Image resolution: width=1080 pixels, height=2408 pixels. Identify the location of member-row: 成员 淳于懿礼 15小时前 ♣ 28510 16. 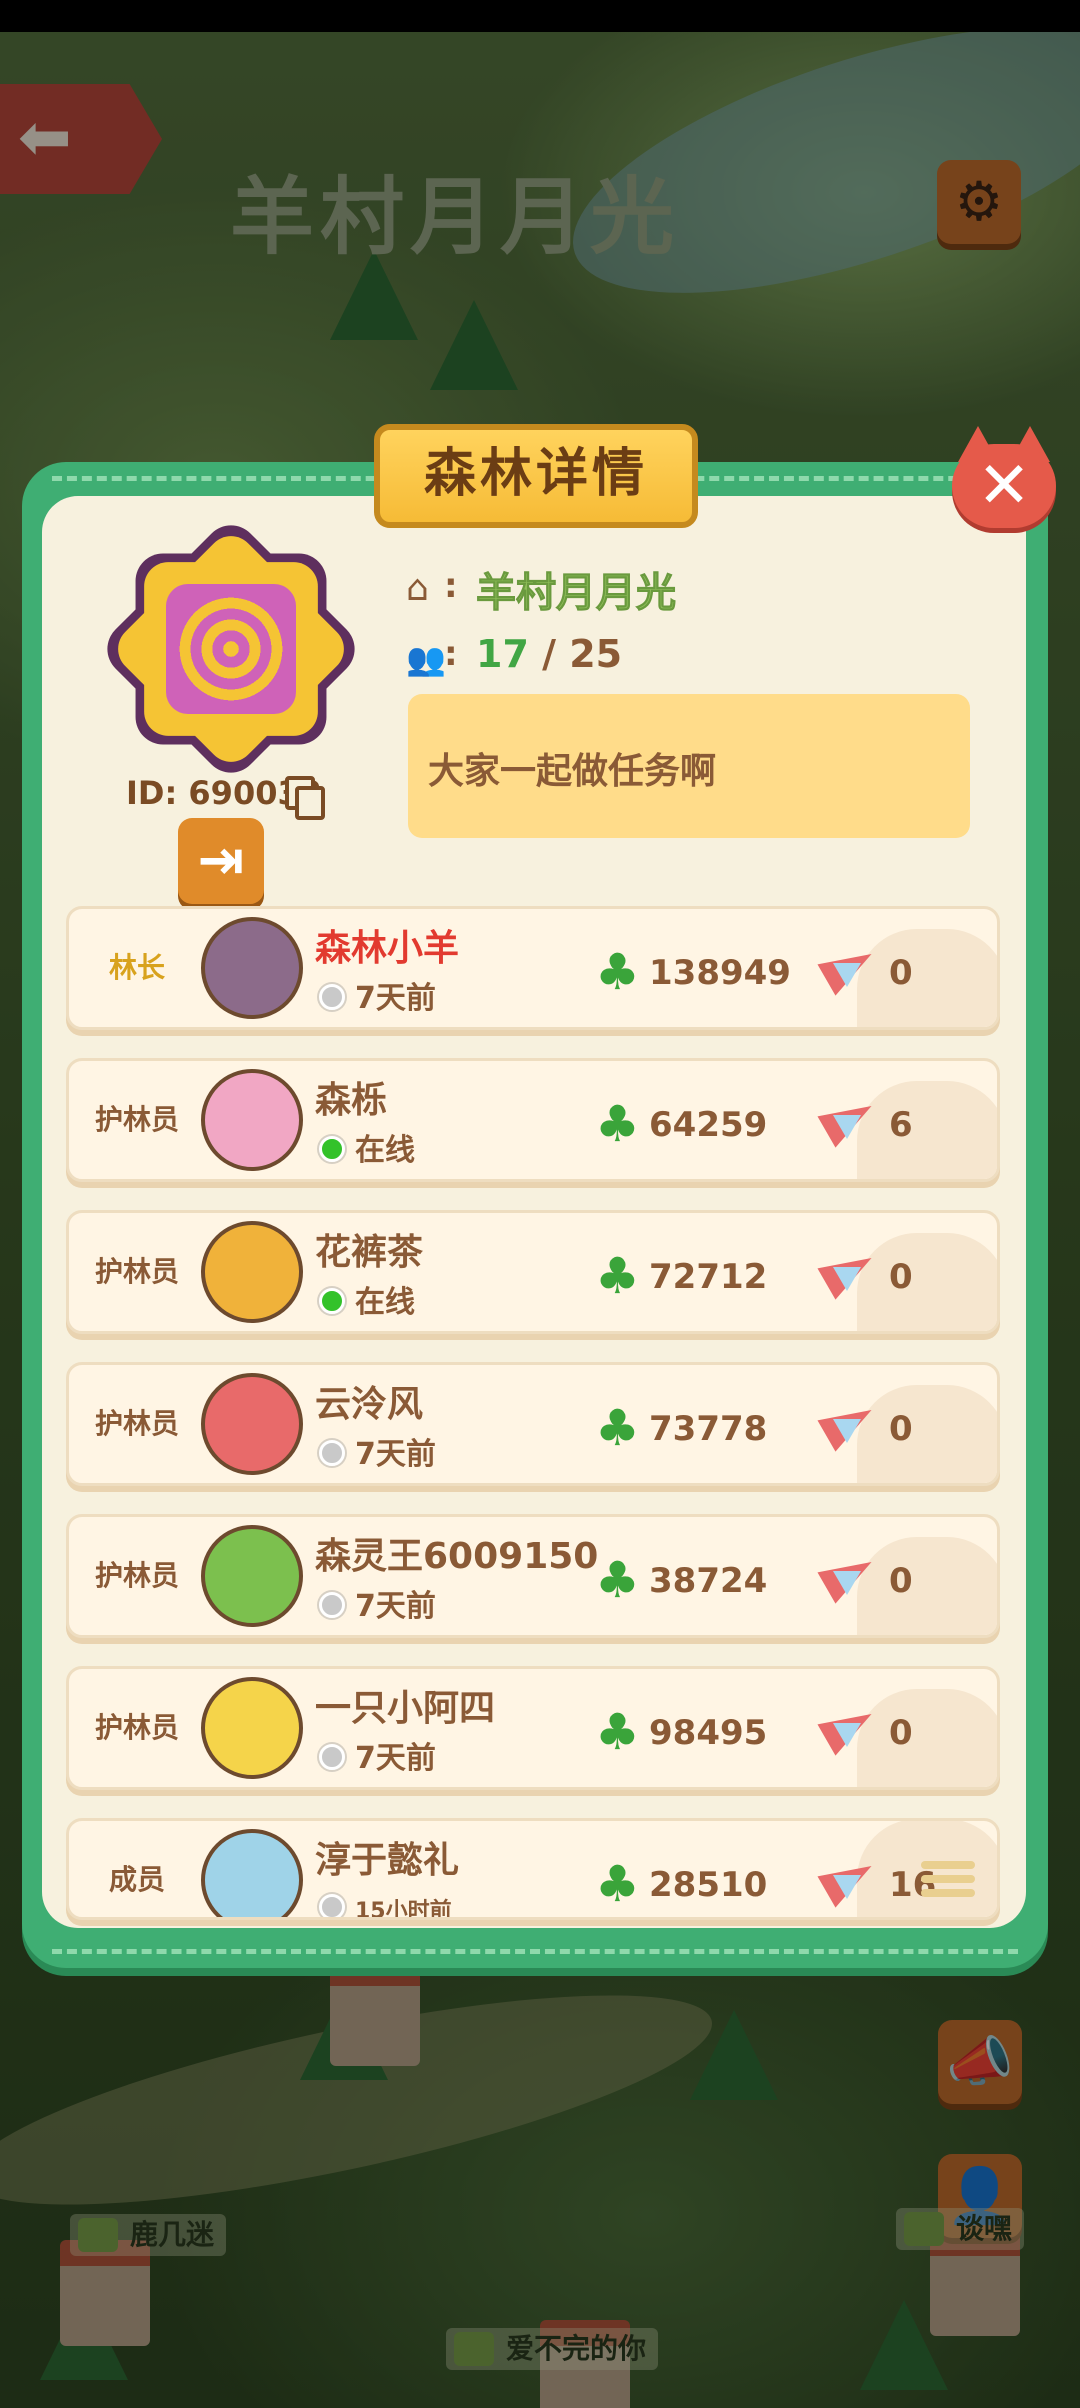
(533, 1869).